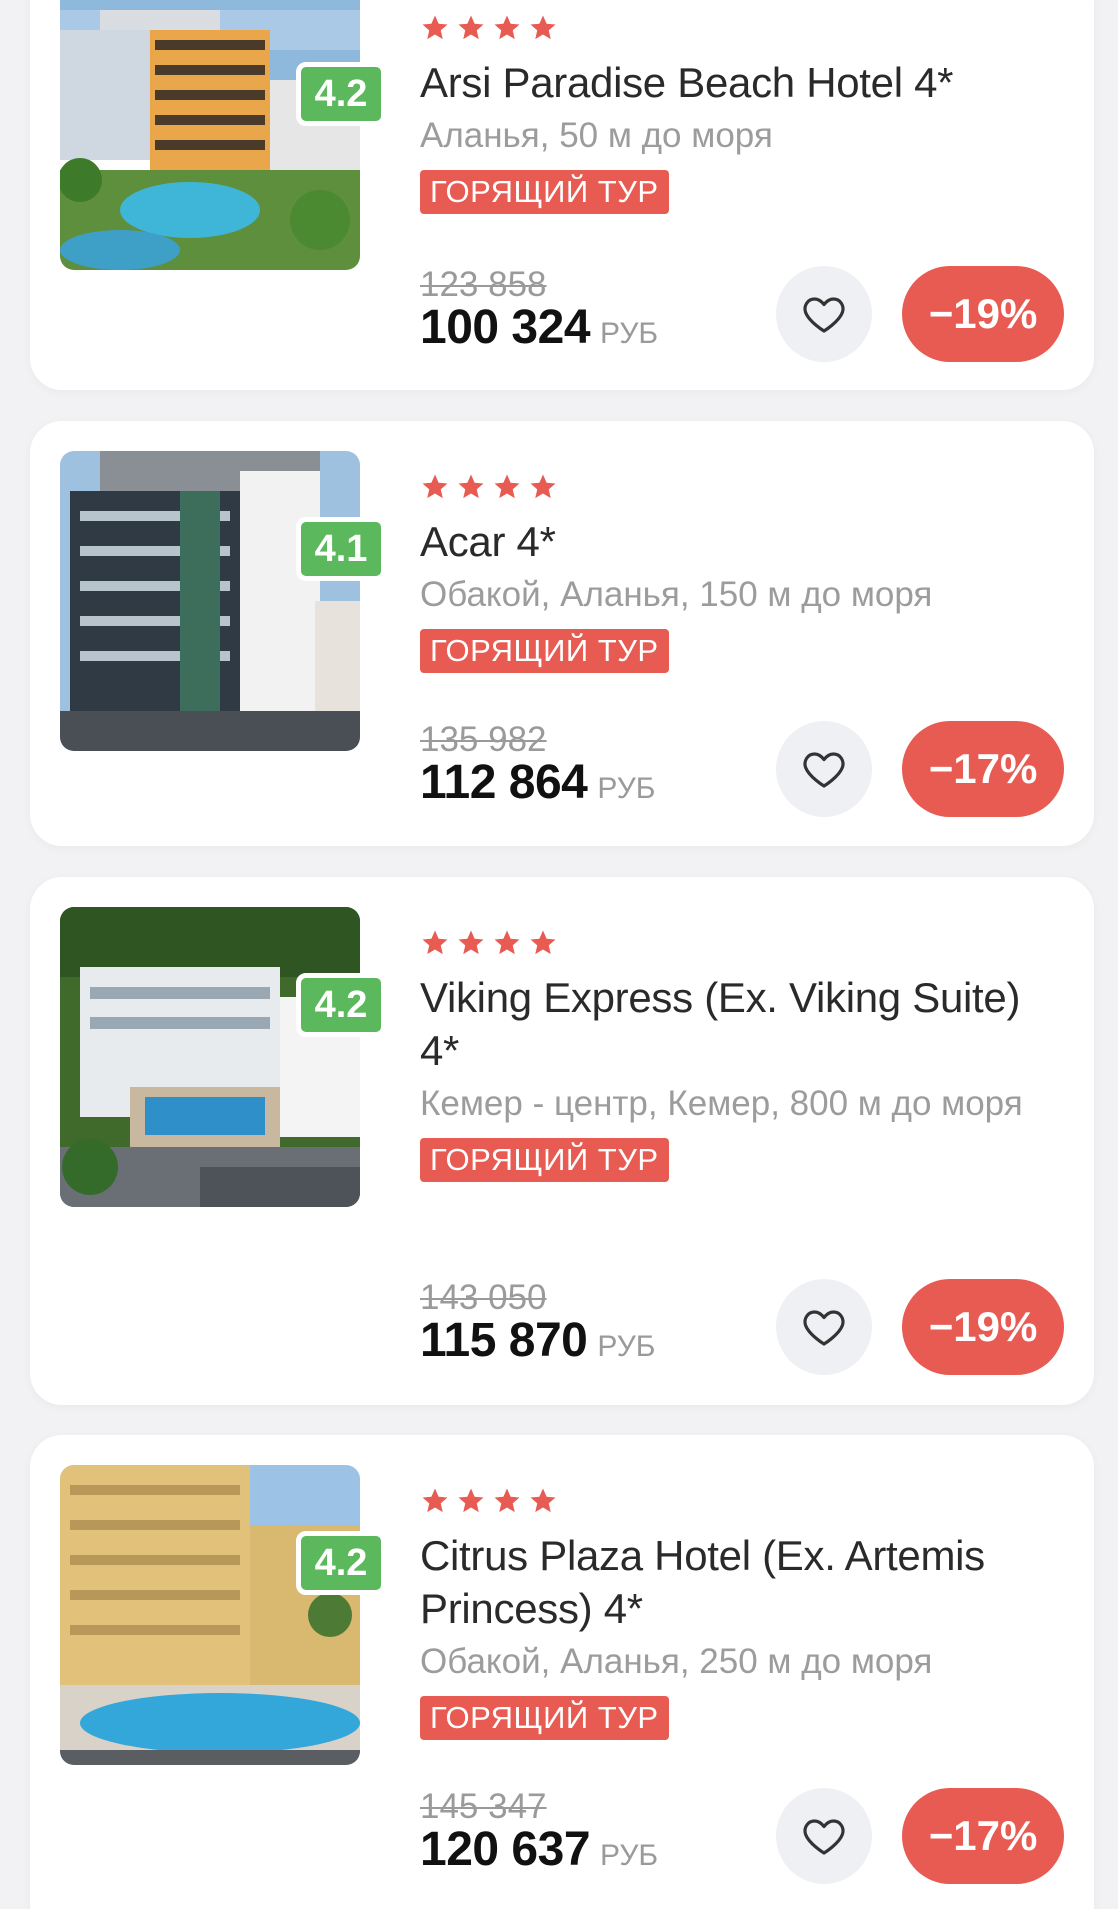 Image resolution: width=1118 pixels, height=1909 pixels. What do you see at coordinates (483, 739) in the screenshot?
I see `old-price: 135 982` at bounding box center [483, 739].